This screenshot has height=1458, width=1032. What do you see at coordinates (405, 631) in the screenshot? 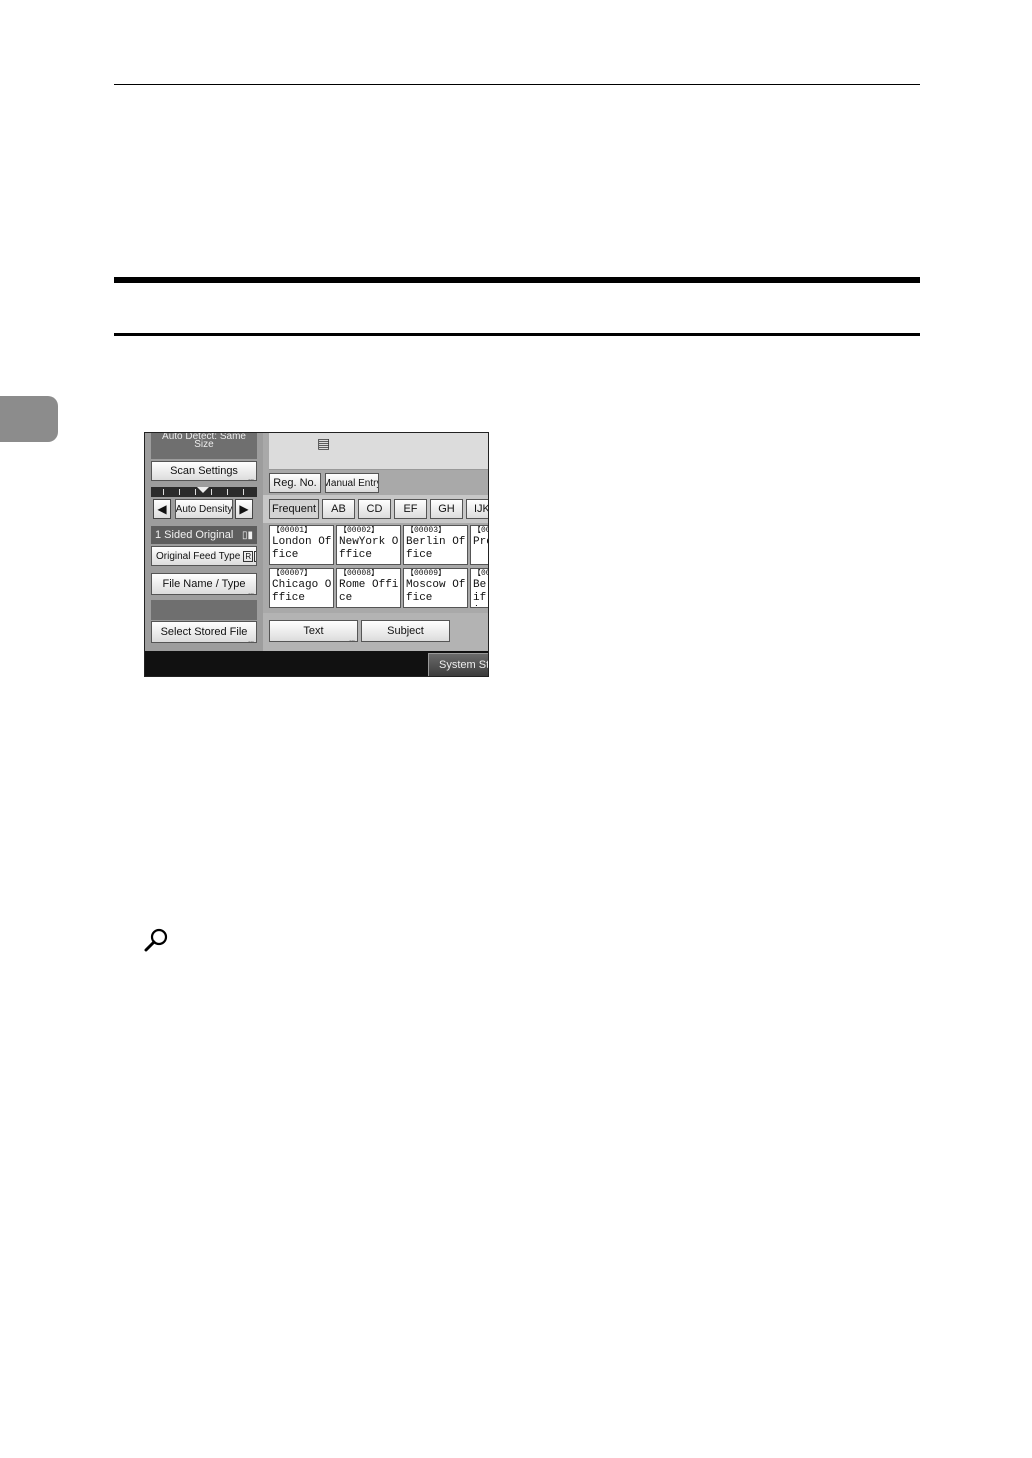
I see `subject-button: Subject` at bounding box center [405, 631].